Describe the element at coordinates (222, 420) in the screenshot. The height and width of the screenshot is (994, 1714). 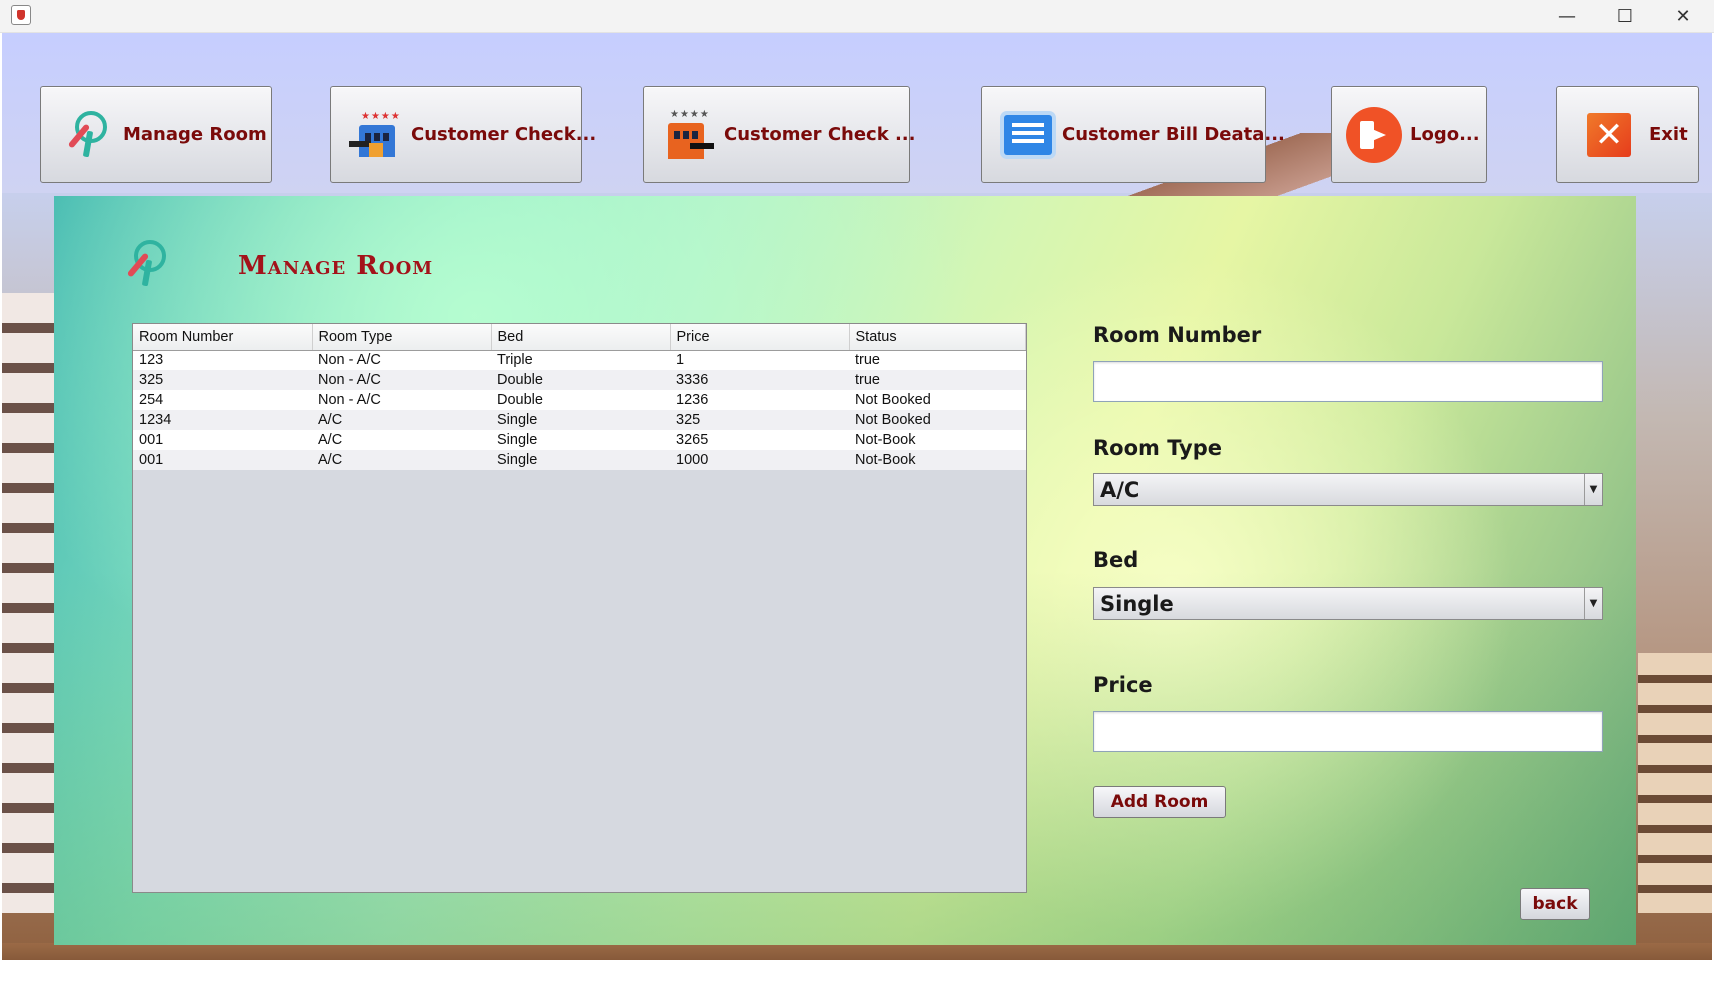
I see `cell-room-number: 1234` at that location.